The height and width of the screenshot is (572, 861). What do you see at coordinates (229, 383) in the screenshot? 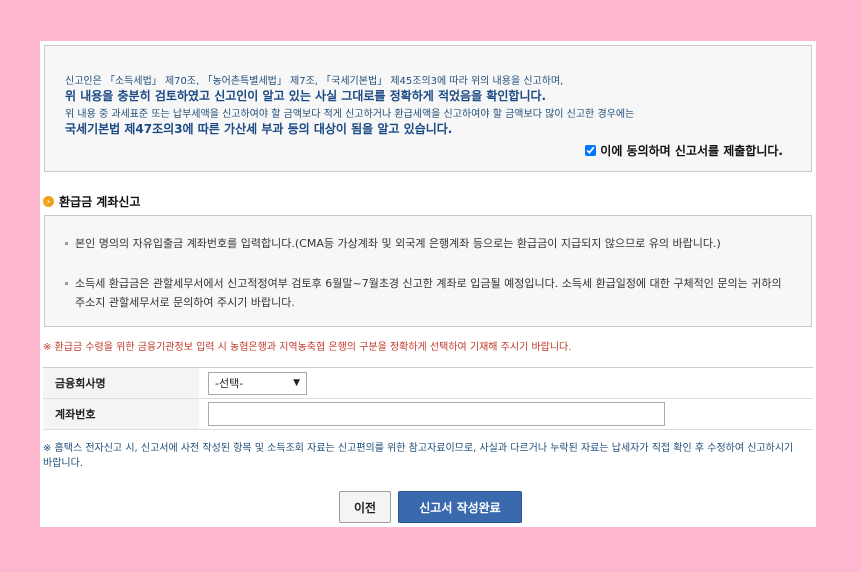
I see `bank-select-value: -선택-` at bounding box center [229, 383].